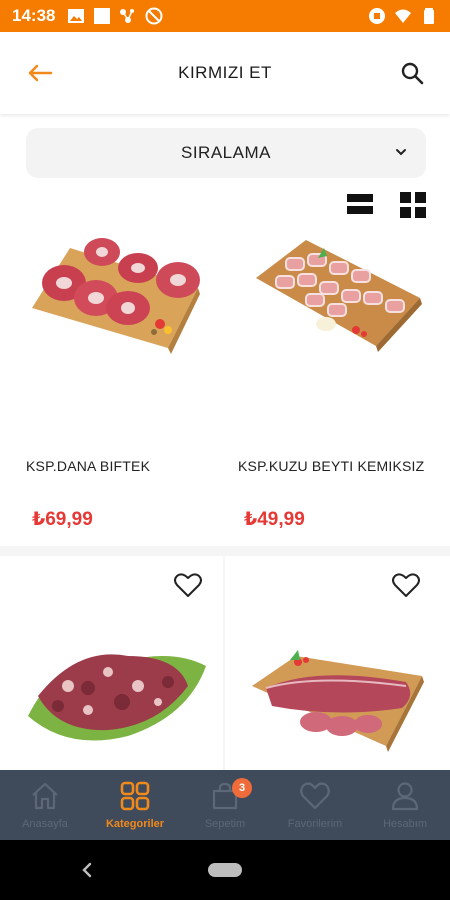 Image resolution: width=450 pixels, height=900 pixels. What do you see at coordinates (34, 15) in the screenshot?
I see `status-time: 14:38` at bounding box center [34, 15].